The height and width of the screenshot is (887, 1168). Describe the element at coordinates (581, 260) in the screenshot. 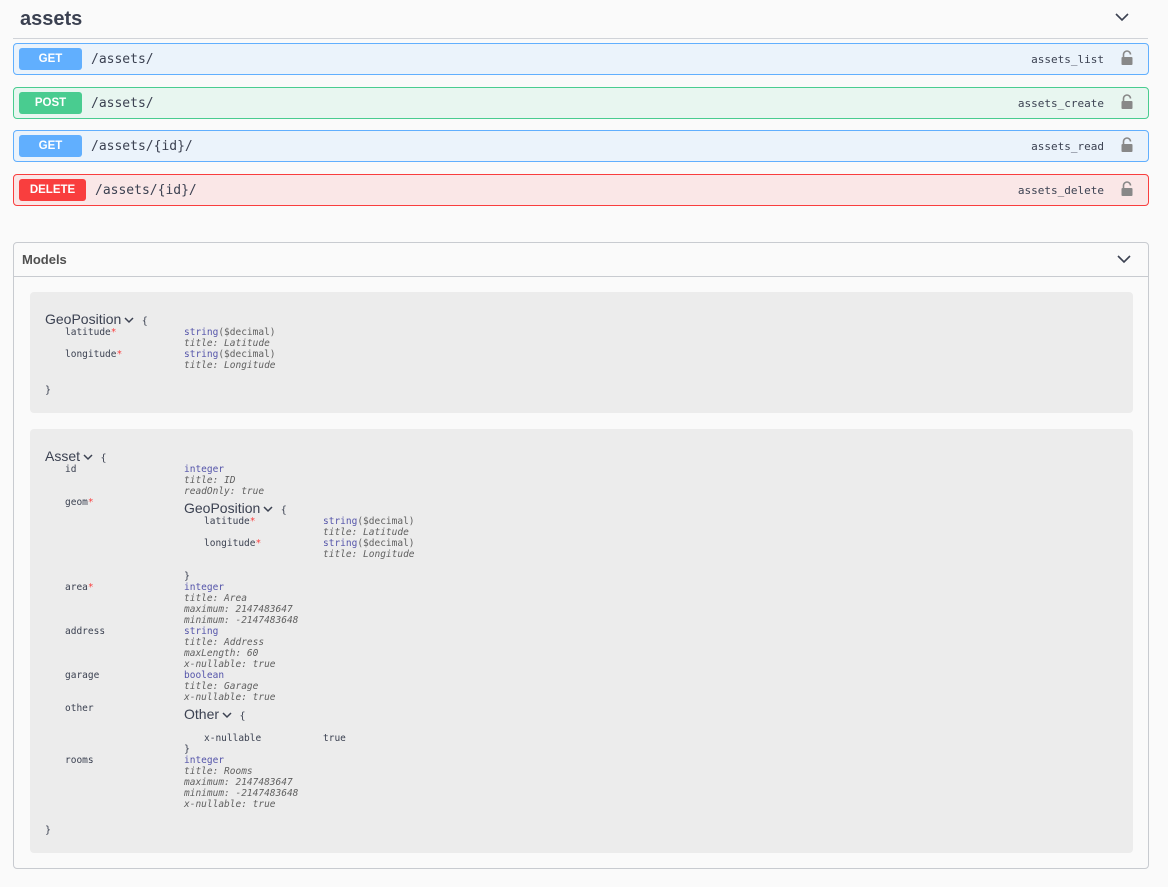

I see `models-header: Models` at that location.